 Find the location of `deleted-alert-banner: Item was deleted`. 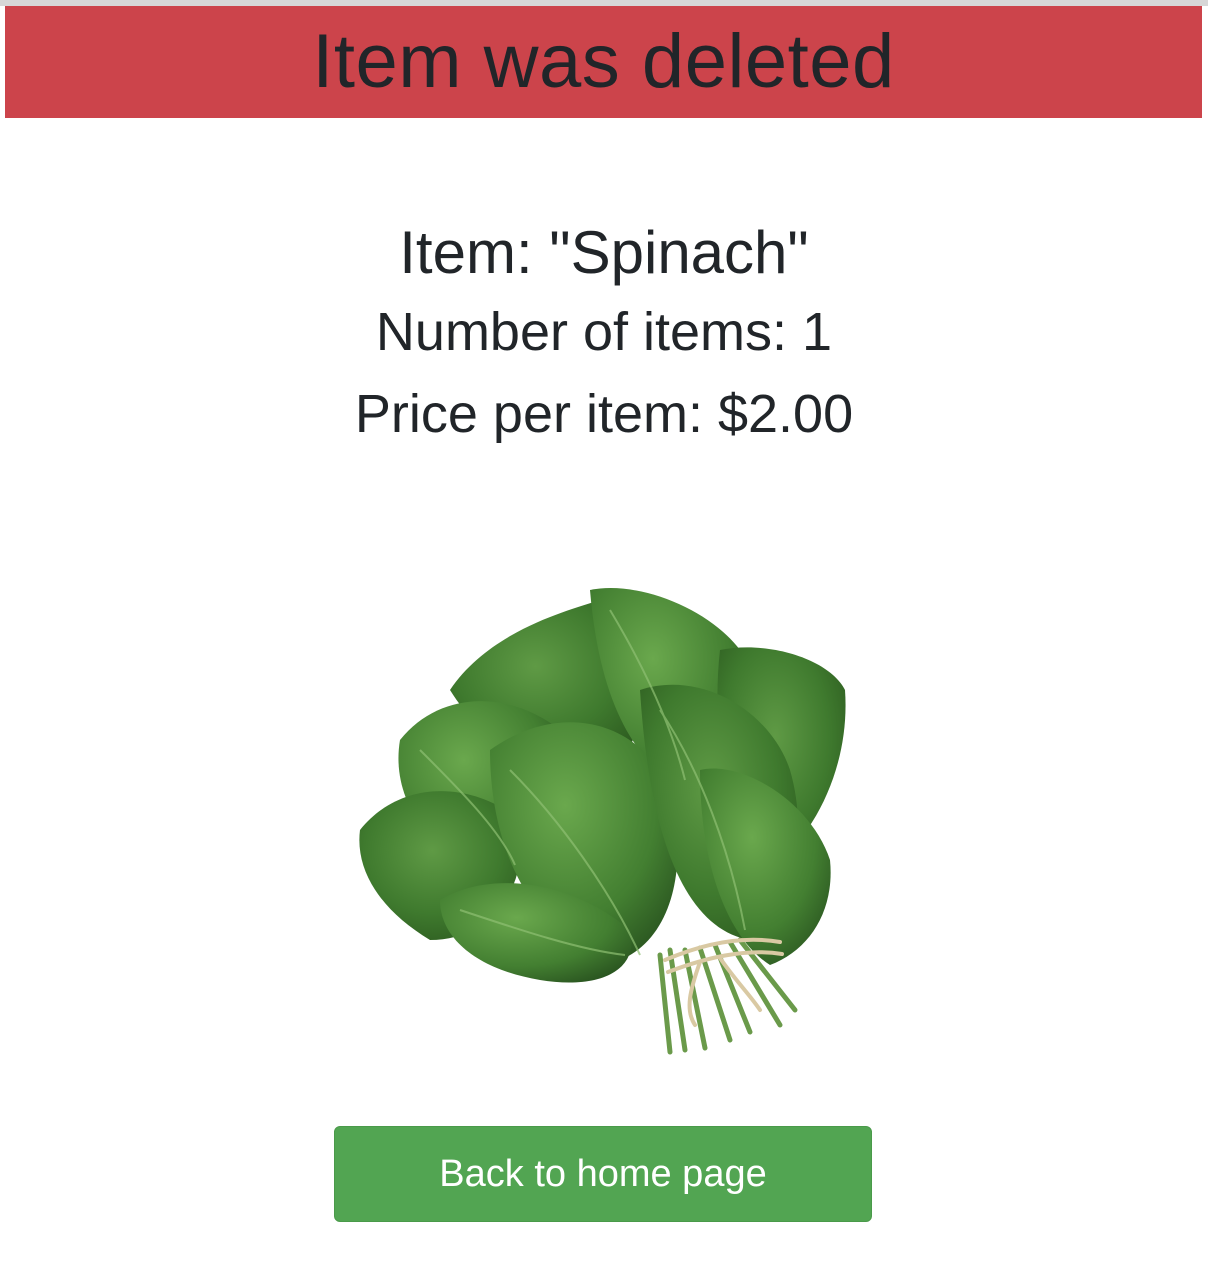

deleted-alert-banner: Item was deleted is located at coordinates (603, 62).